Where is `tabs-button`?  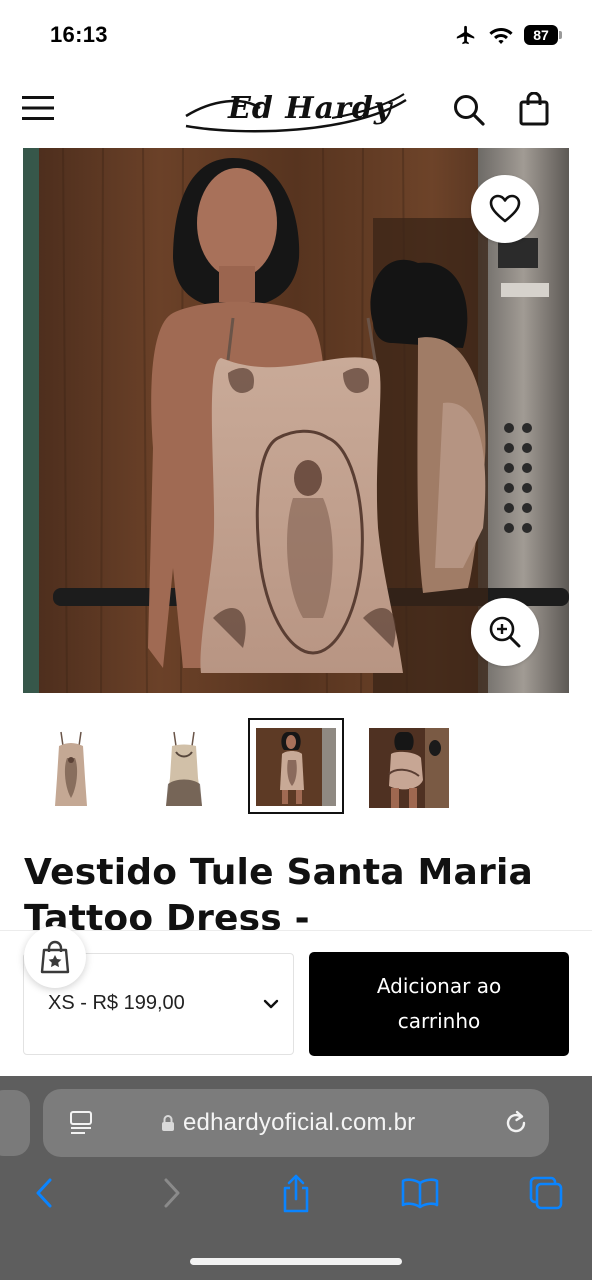 tabs-button is located at coordinates (546, 1193).